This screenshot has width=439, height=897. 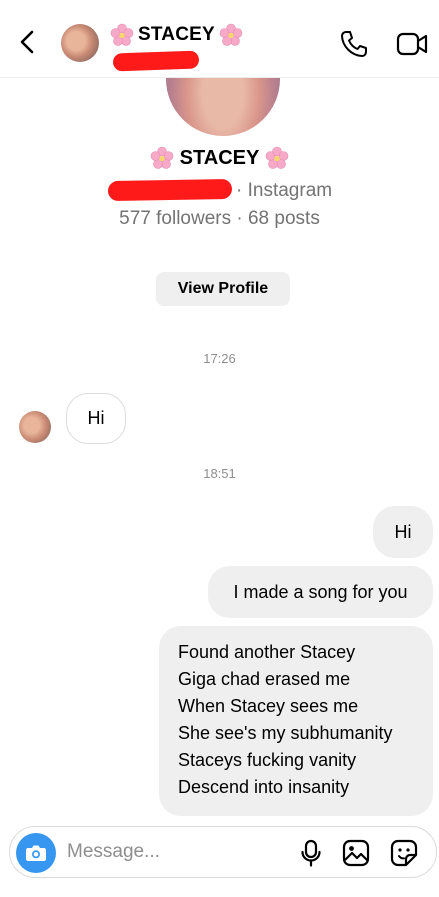 What do you see at coordinates (80, 43) in the screenshot?
I see `avatar` at bounding box center [80, 43].